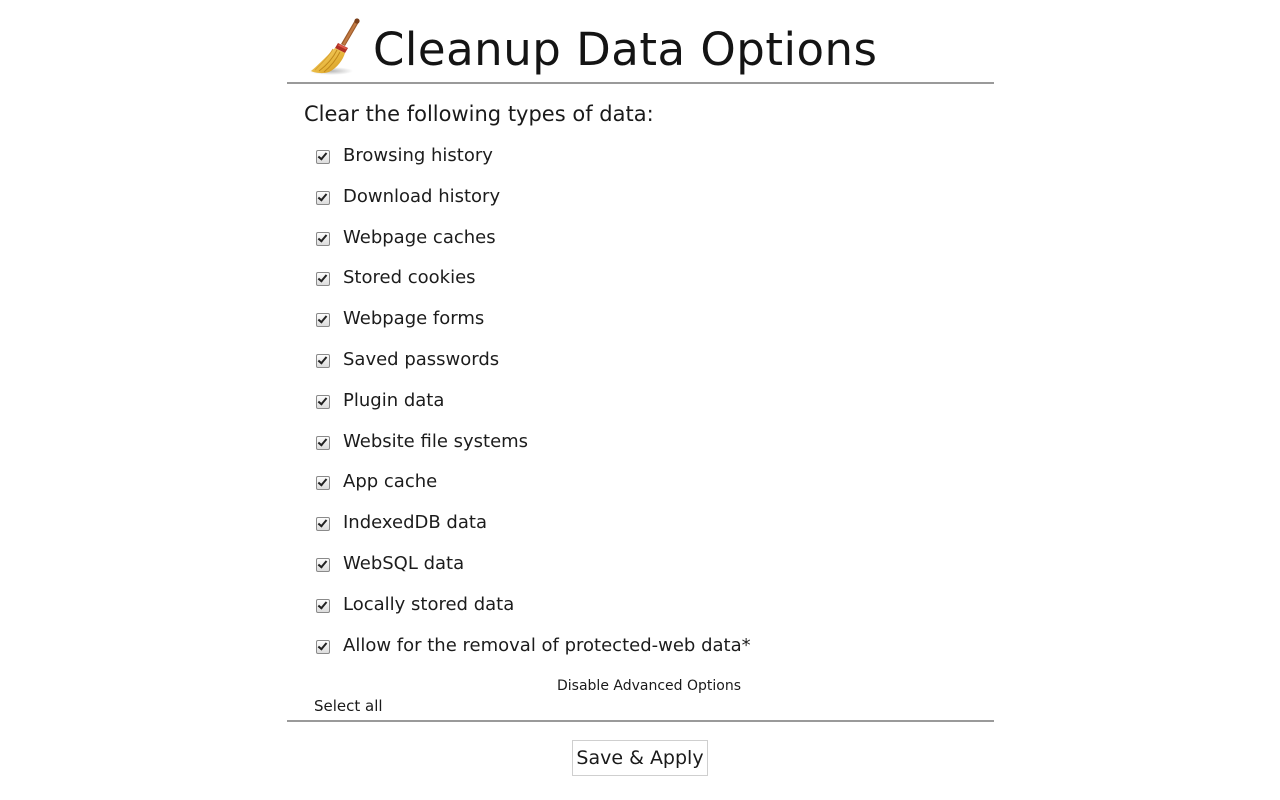  What do you see at coordinates (644, 162) in the screenshot?
I see `option-browsing-history: Browsing history` at bounding box center [644, 162].